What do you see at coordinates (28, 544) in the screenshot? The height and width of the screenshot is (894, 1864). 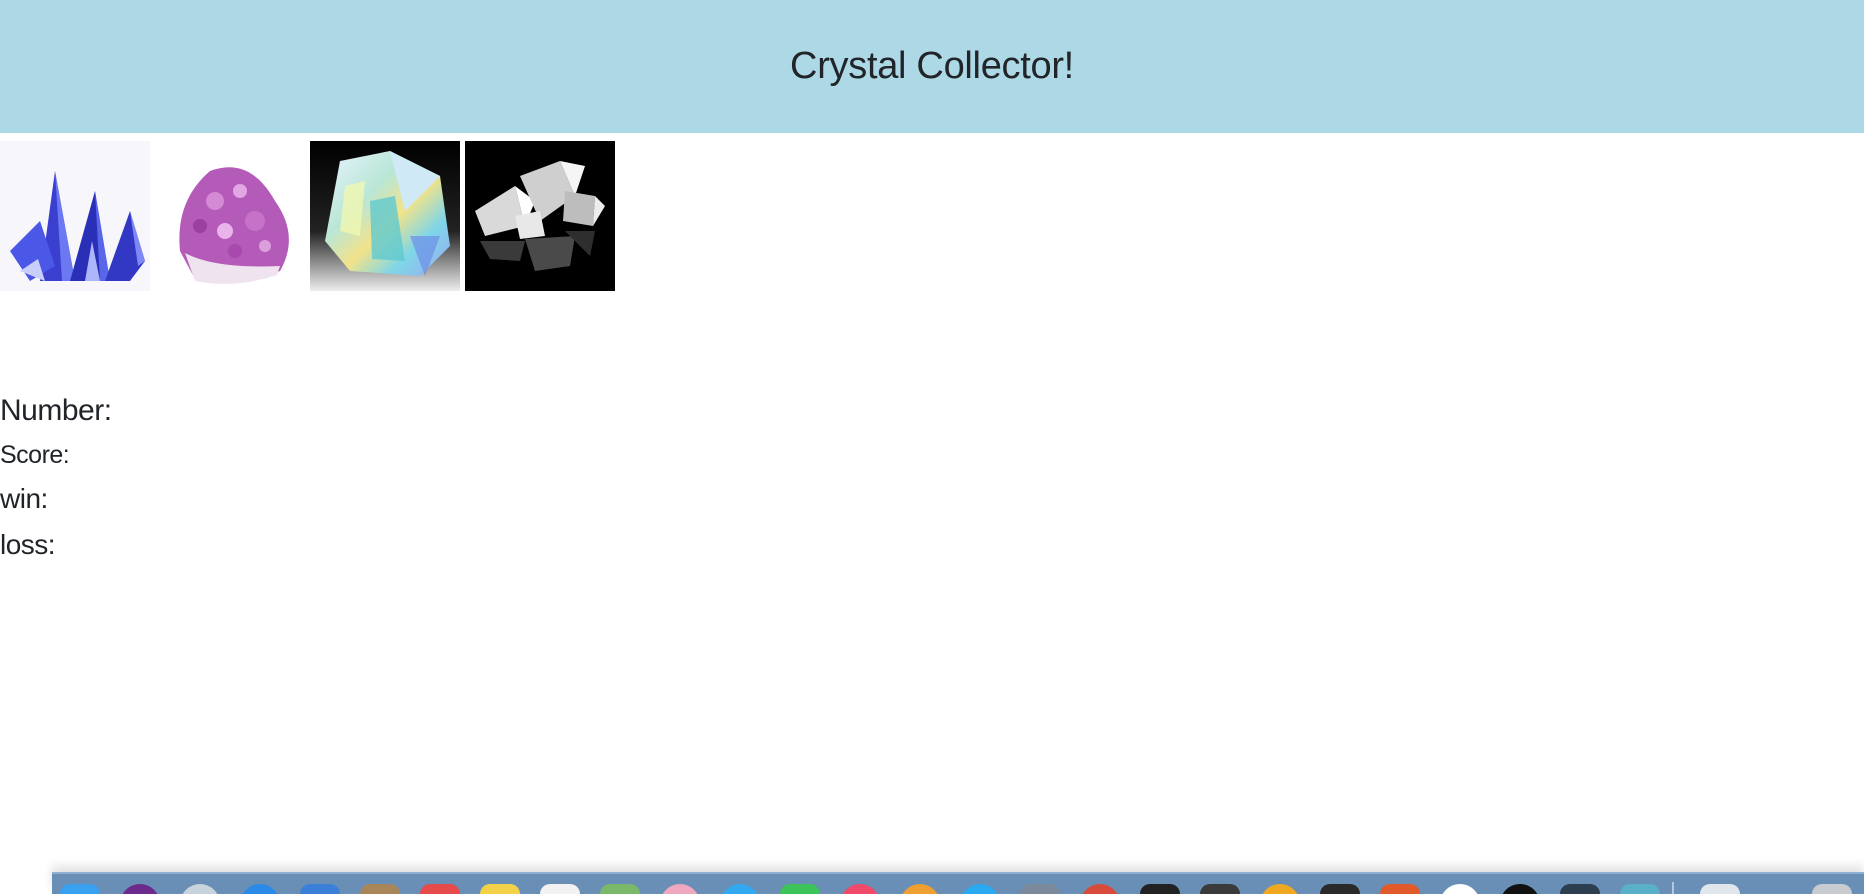 I see `loss-label: loss:` at bounding box center [28, 544].